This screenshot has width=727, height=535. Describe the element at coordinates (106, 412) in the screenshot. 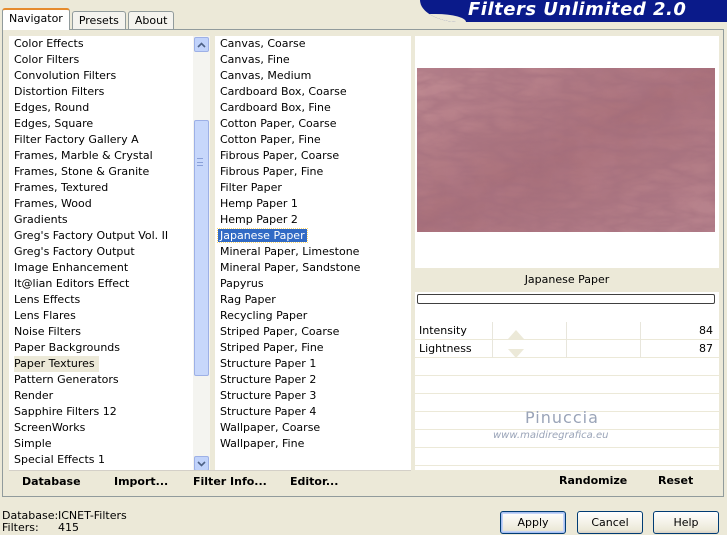

I see `category-item: Sapphire Filters 12` at that location.